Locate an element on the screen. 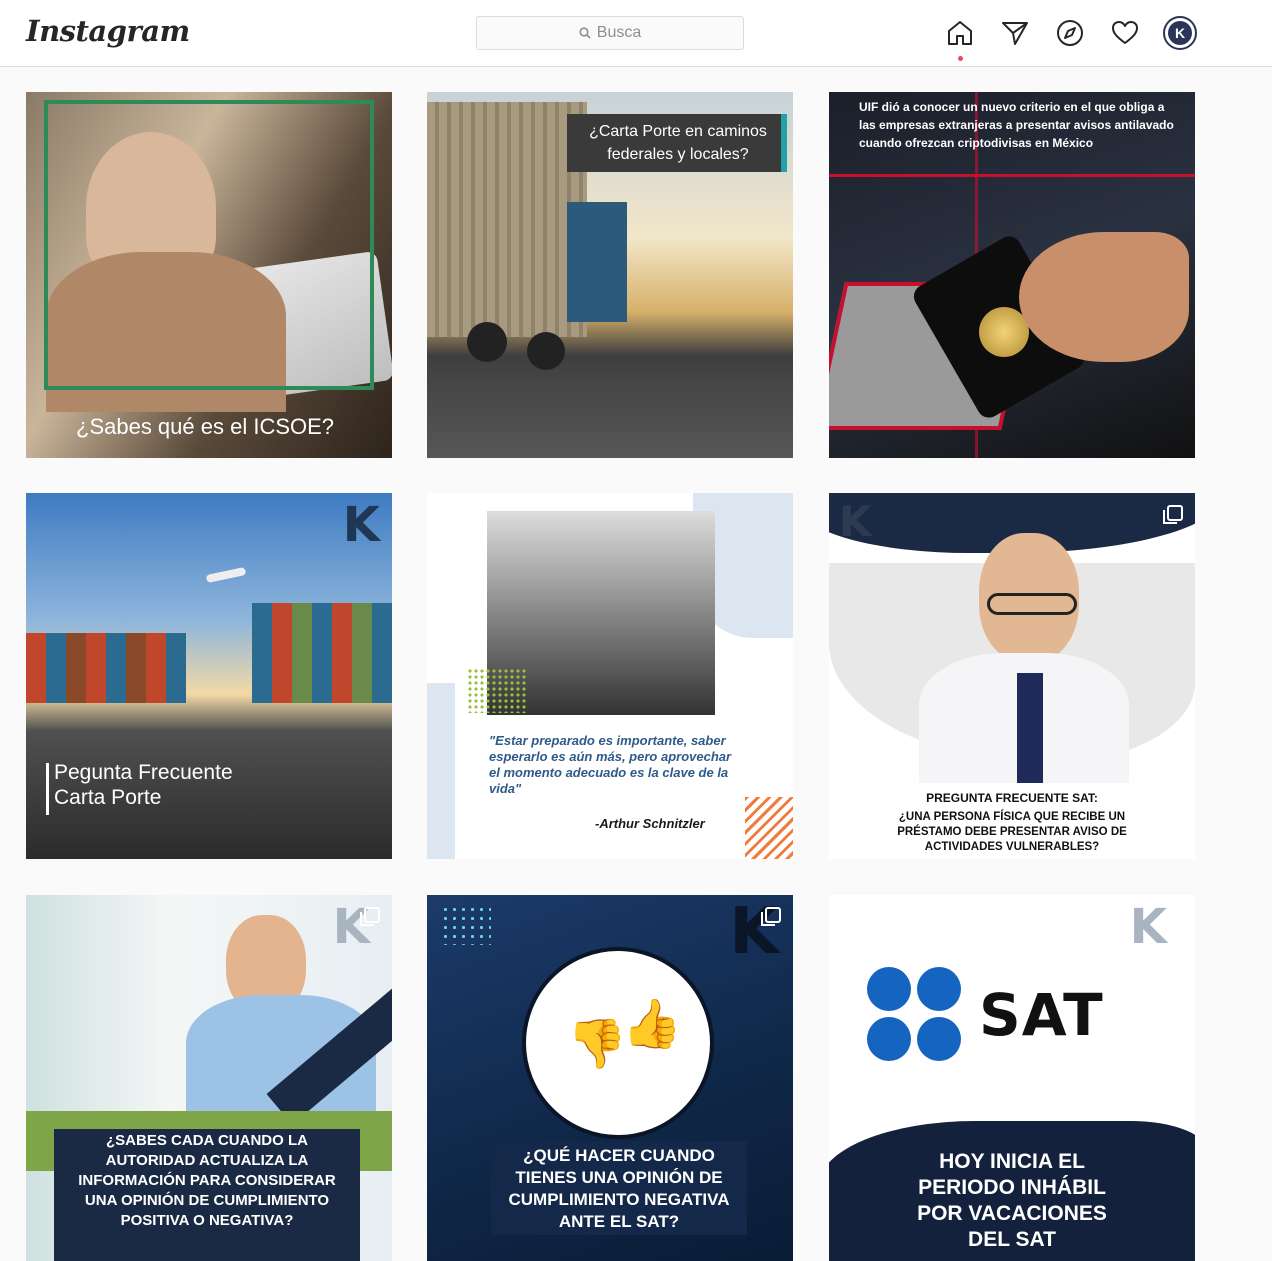  top-navbar: Instagram Busca K is located at coordinates (636, 33).